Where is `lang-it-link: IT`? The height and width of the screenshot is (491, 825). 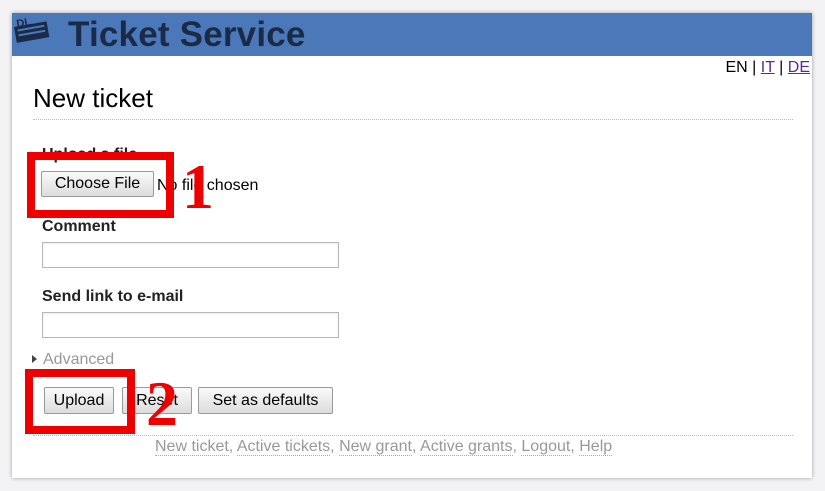 lang-it-link: IT is located at coordinates (768, 67).